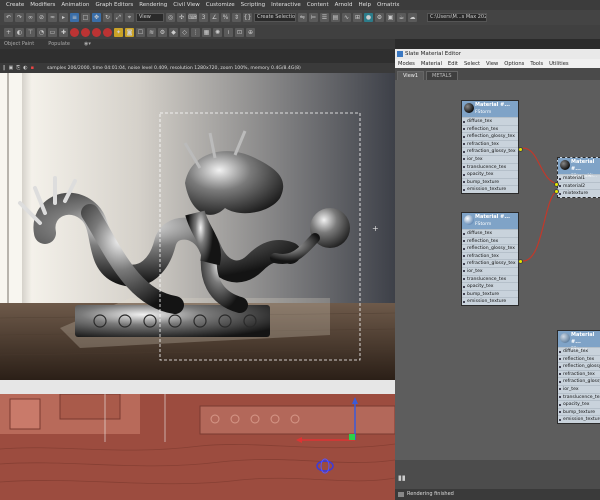 Image resolution: width=600 pixels, height=500 pixels. I want to click on snaps-toggle-icon: 3, so click(203, 17).